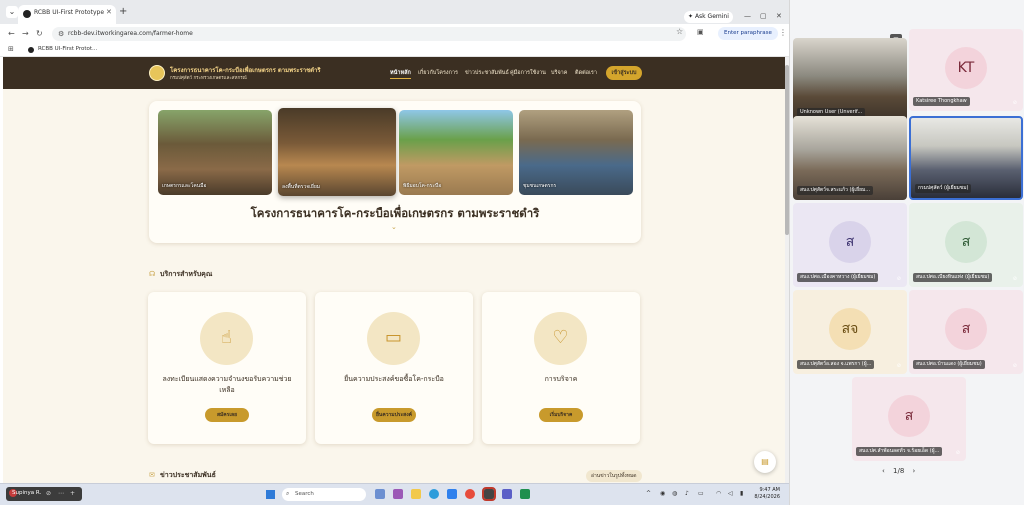 This screenshot has height=505, width=1024. I want to click on teams-icon, so click(507, 494).